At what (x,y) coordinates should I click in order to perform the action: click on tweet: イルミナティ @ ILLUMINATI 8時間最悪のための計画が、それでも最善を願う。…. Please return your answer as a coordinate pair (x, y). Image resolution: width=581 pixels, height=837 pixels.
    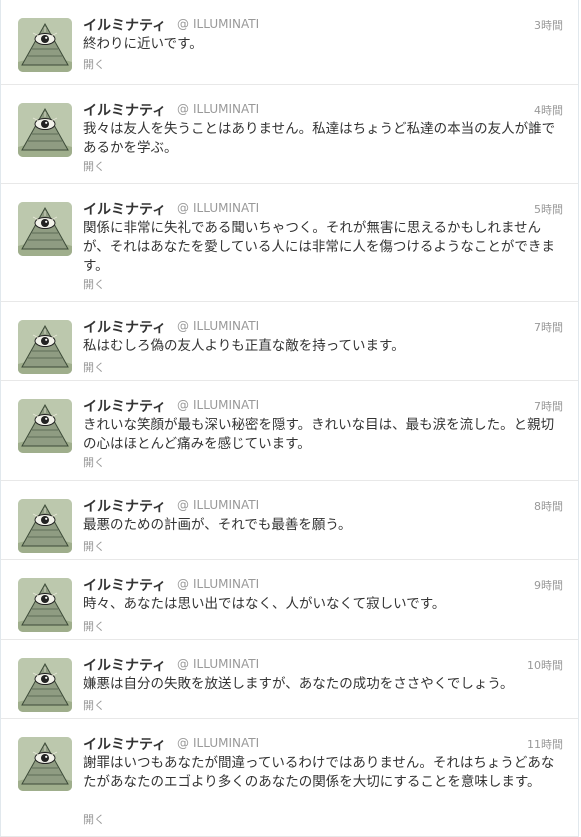
    Looking at the image, I should click on (289, 520).